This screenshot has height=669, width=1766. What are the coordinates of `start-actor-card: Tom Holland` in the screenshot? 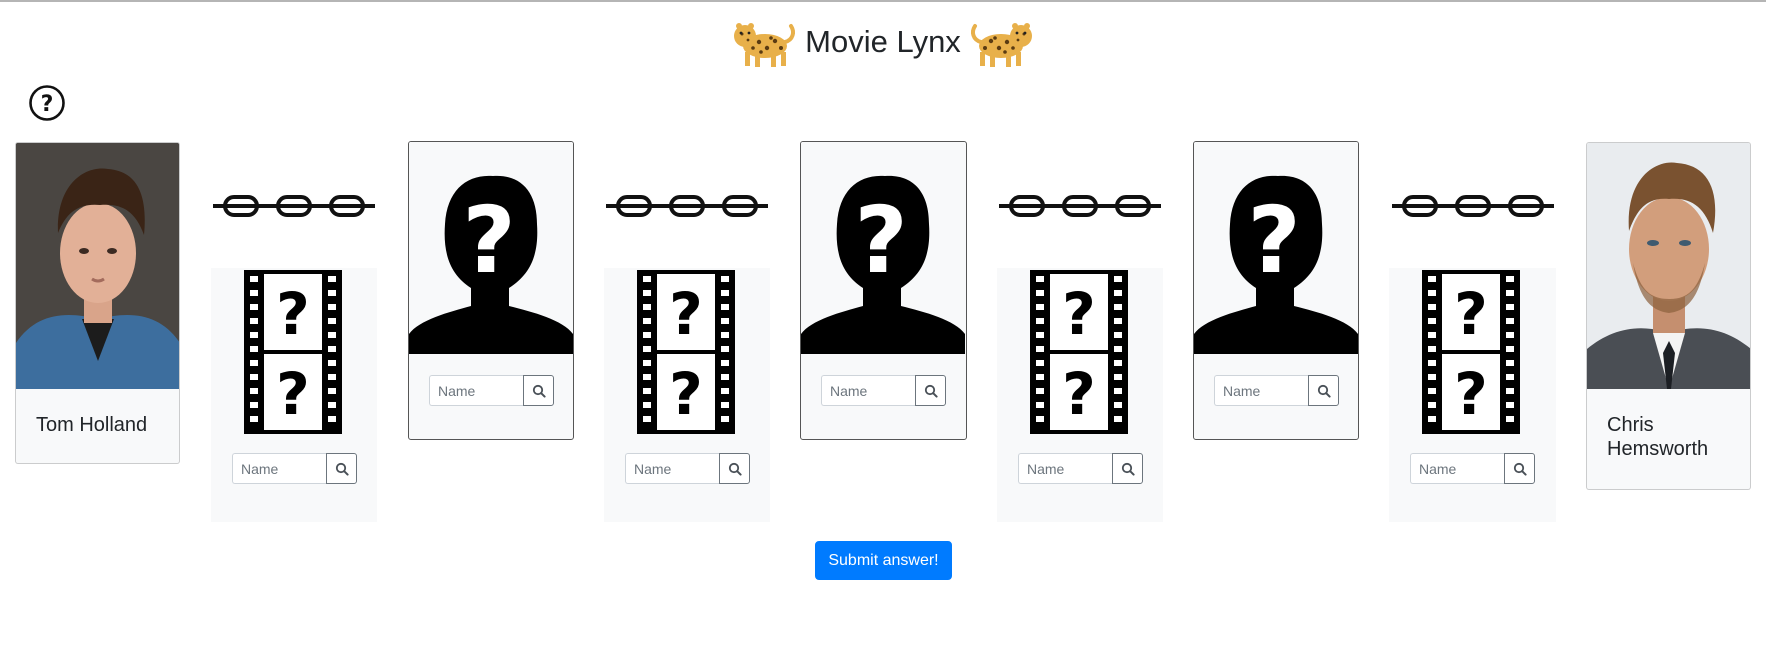 It's located at (97, 303).